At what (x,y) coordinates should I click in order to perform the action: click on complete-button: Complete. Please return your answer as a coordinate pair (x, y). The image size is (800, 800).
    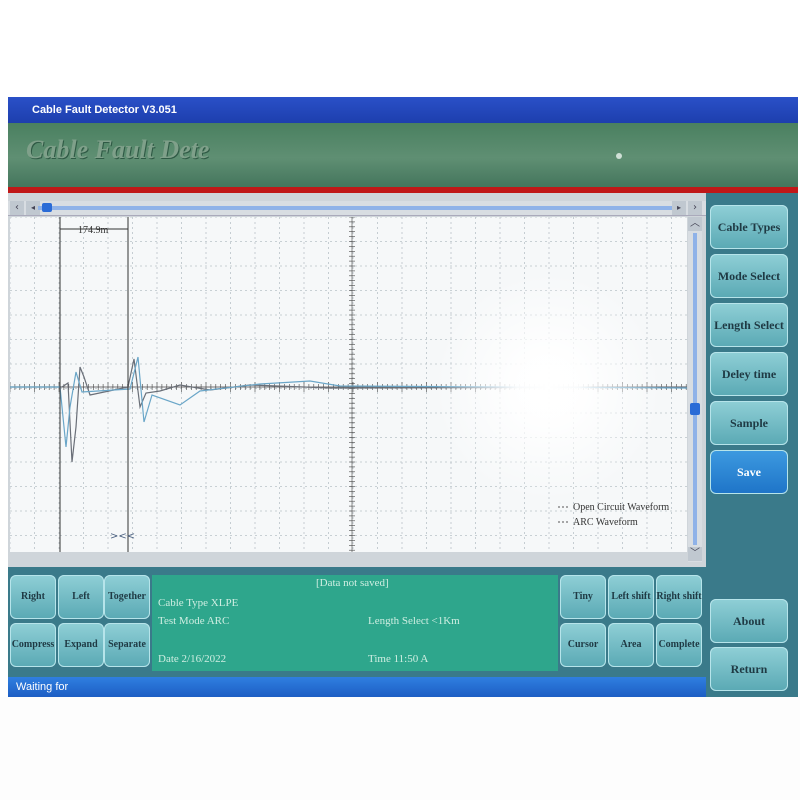
    Looking at the image, I should click on (679, 645).